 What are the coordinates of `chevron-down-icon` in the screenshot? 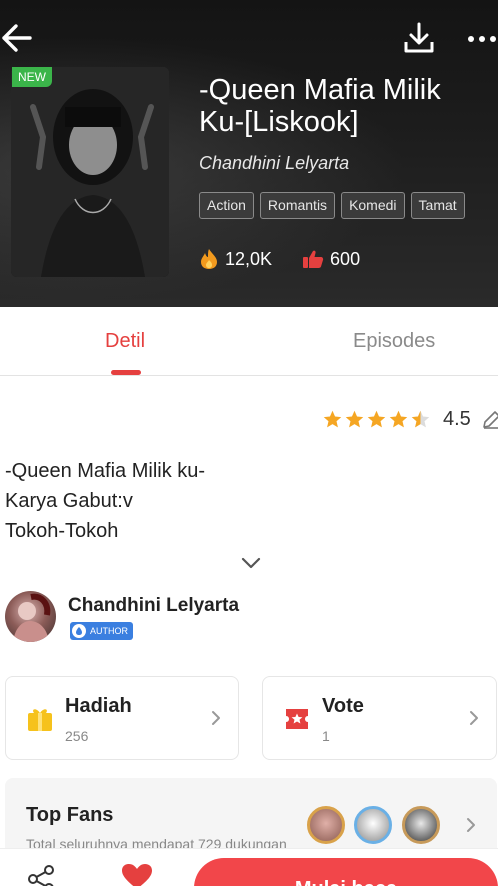 It's located at (251, 563).